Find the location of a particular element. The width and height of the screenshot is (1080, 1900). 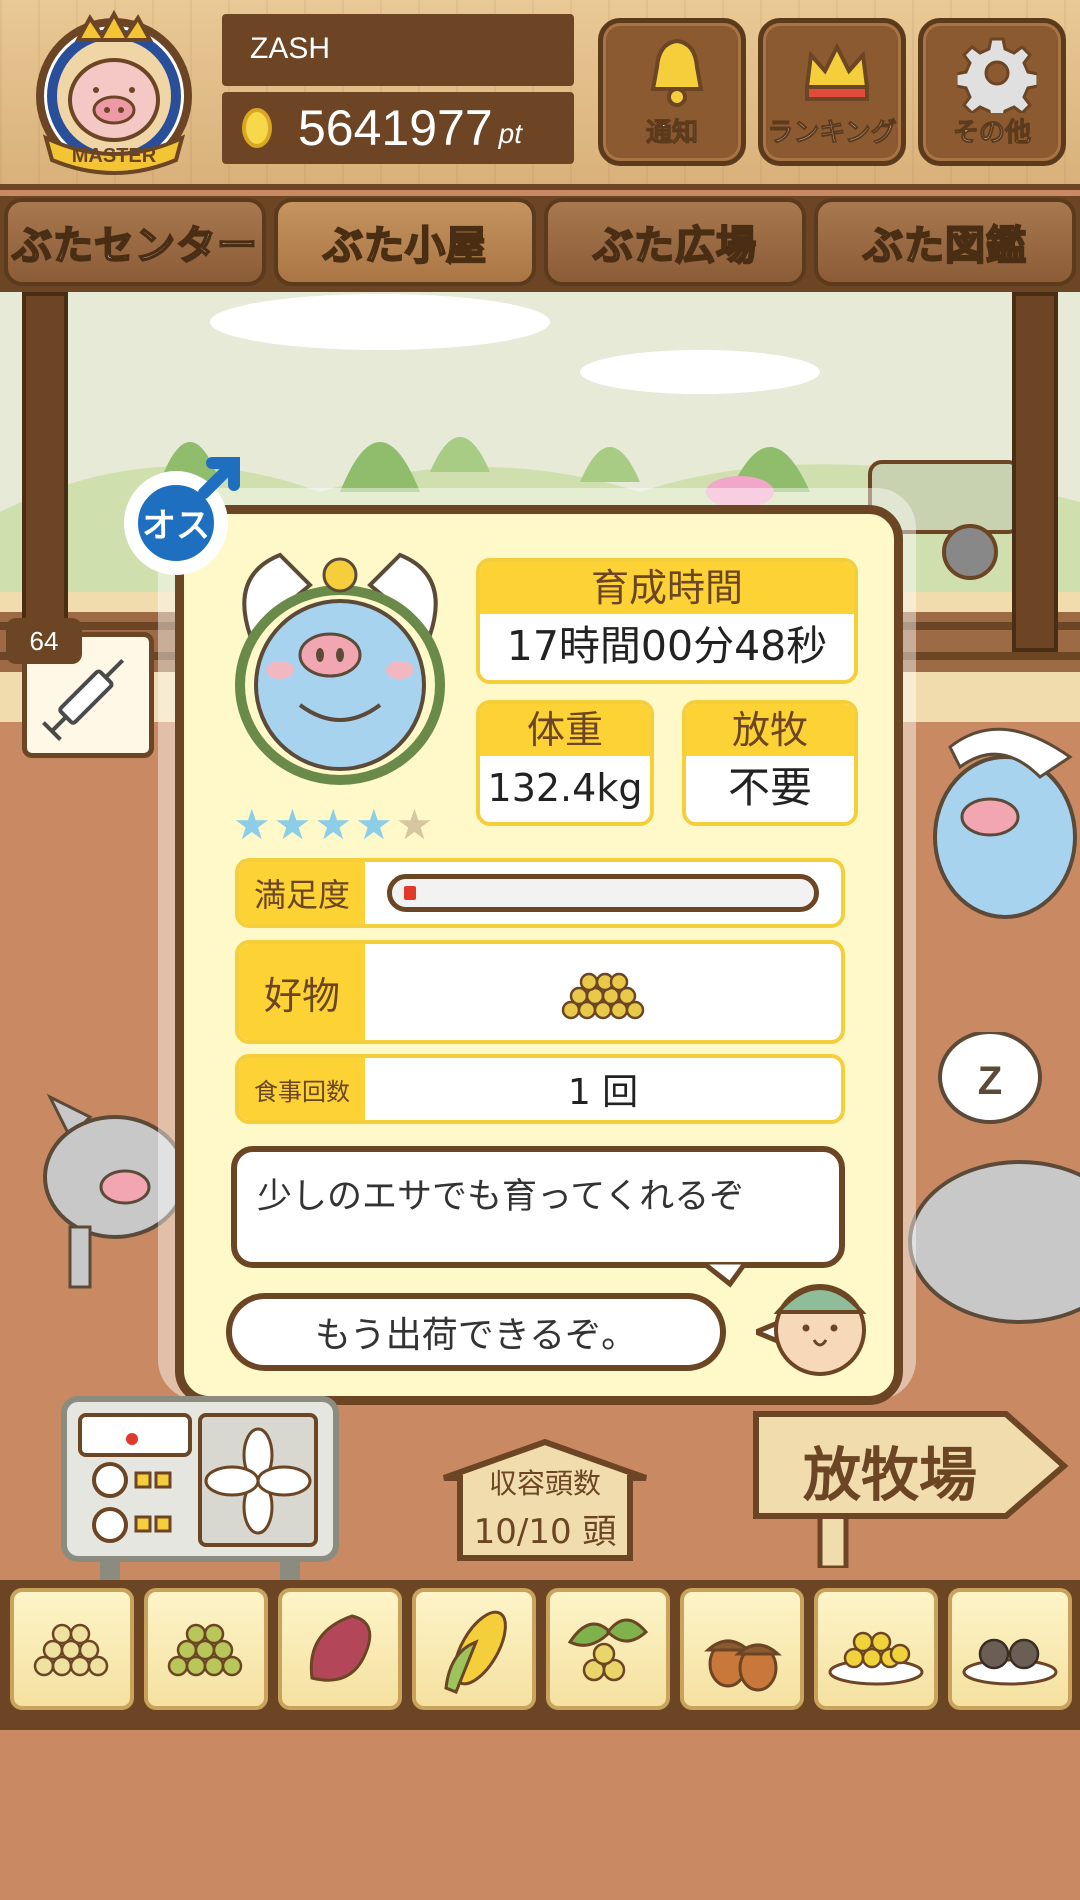

crown-icon is located at coordinates (837, 71).